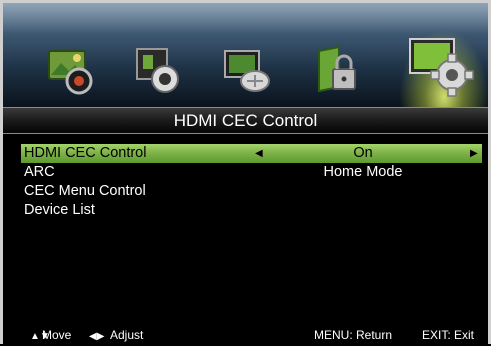 The height and width of the screenshot is (346, 491). Describe the element at coordinates (448, 335) in the screenshot. I see `exit-hint: EXIT: Exit` at that location.